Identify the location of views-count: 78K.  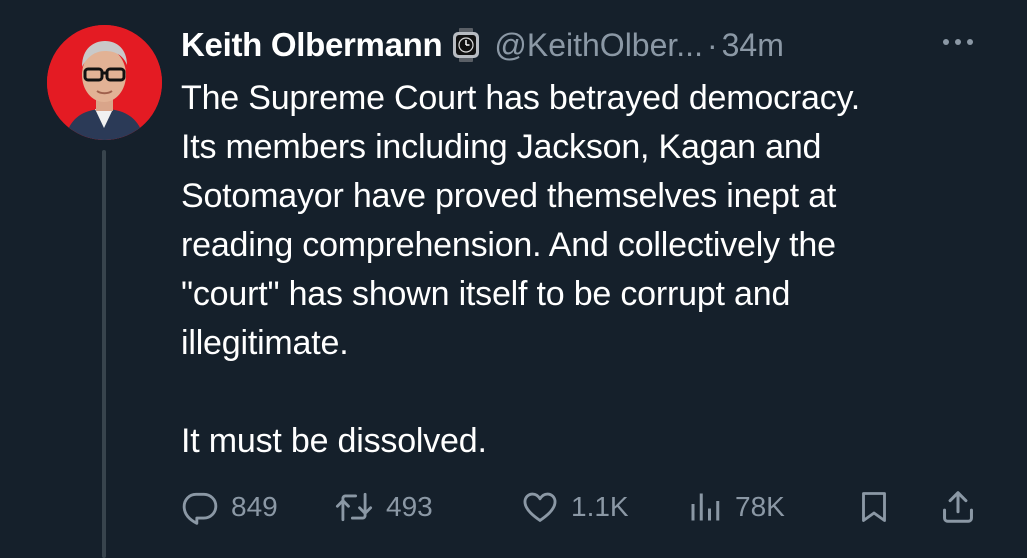
(760, 506).